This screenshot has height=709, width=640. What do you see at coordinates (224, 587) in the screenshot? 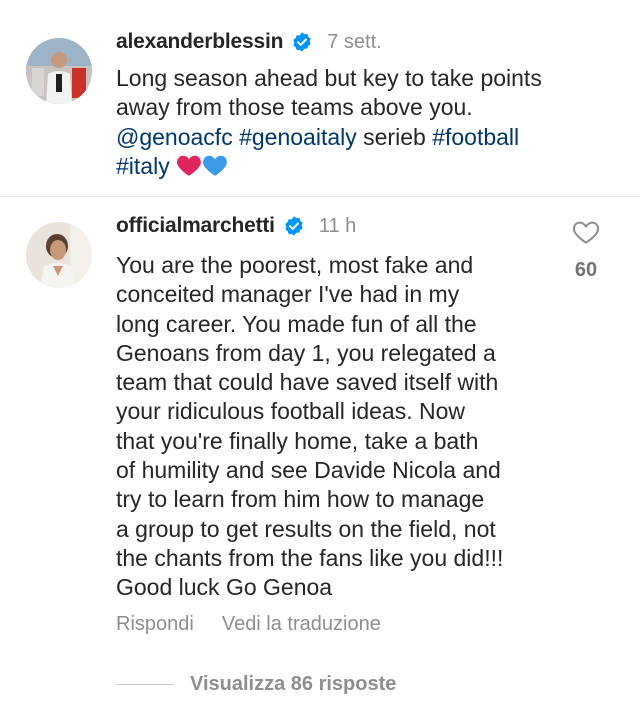
I see `comment-line: Good luck Go Genoa` at bounding box center [224, 587].